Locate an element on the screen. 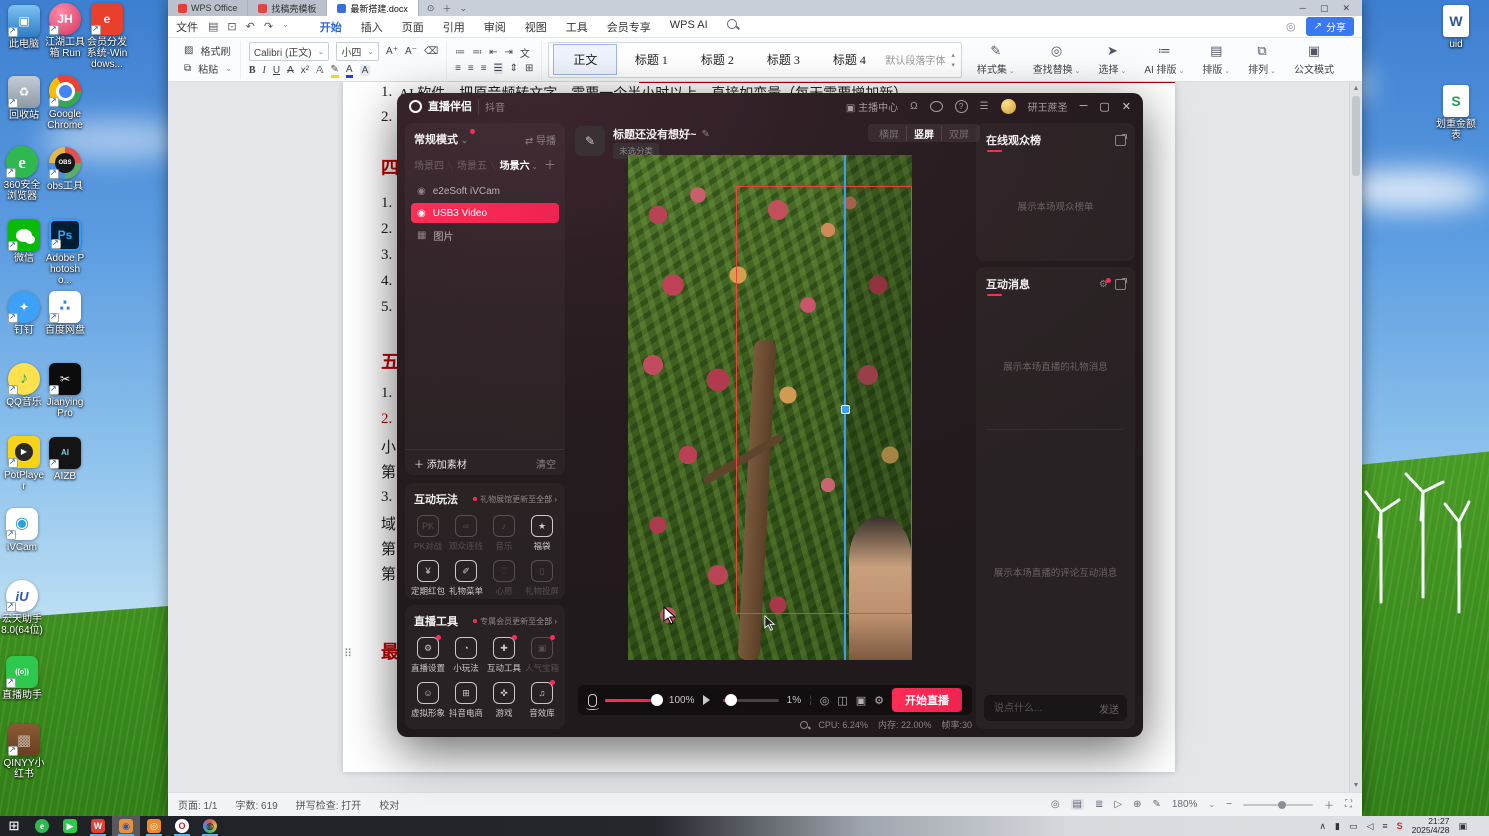 The height and width of the screenshot is (836, 1489). close-button: ✕ is located at coordinates (1346, 8).